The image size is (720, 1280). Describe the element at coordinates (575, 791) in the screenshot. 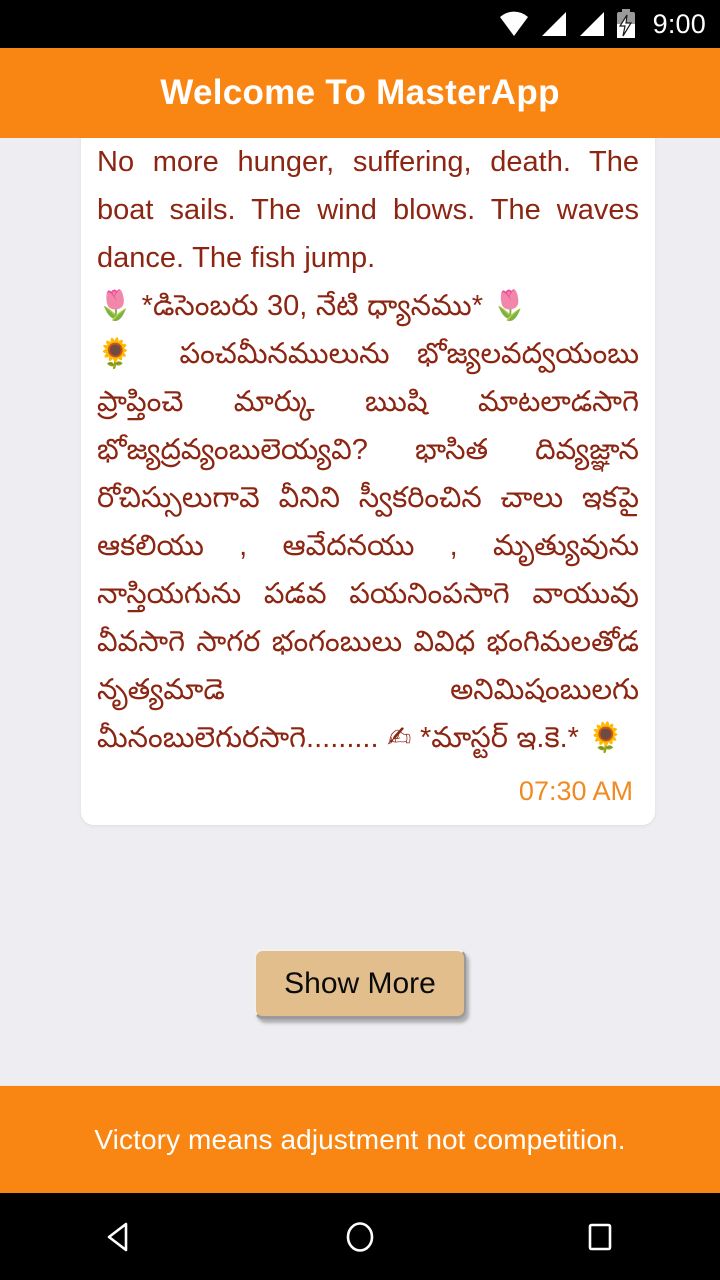

I see `message-timestamp: 07:30 AM` at that location.